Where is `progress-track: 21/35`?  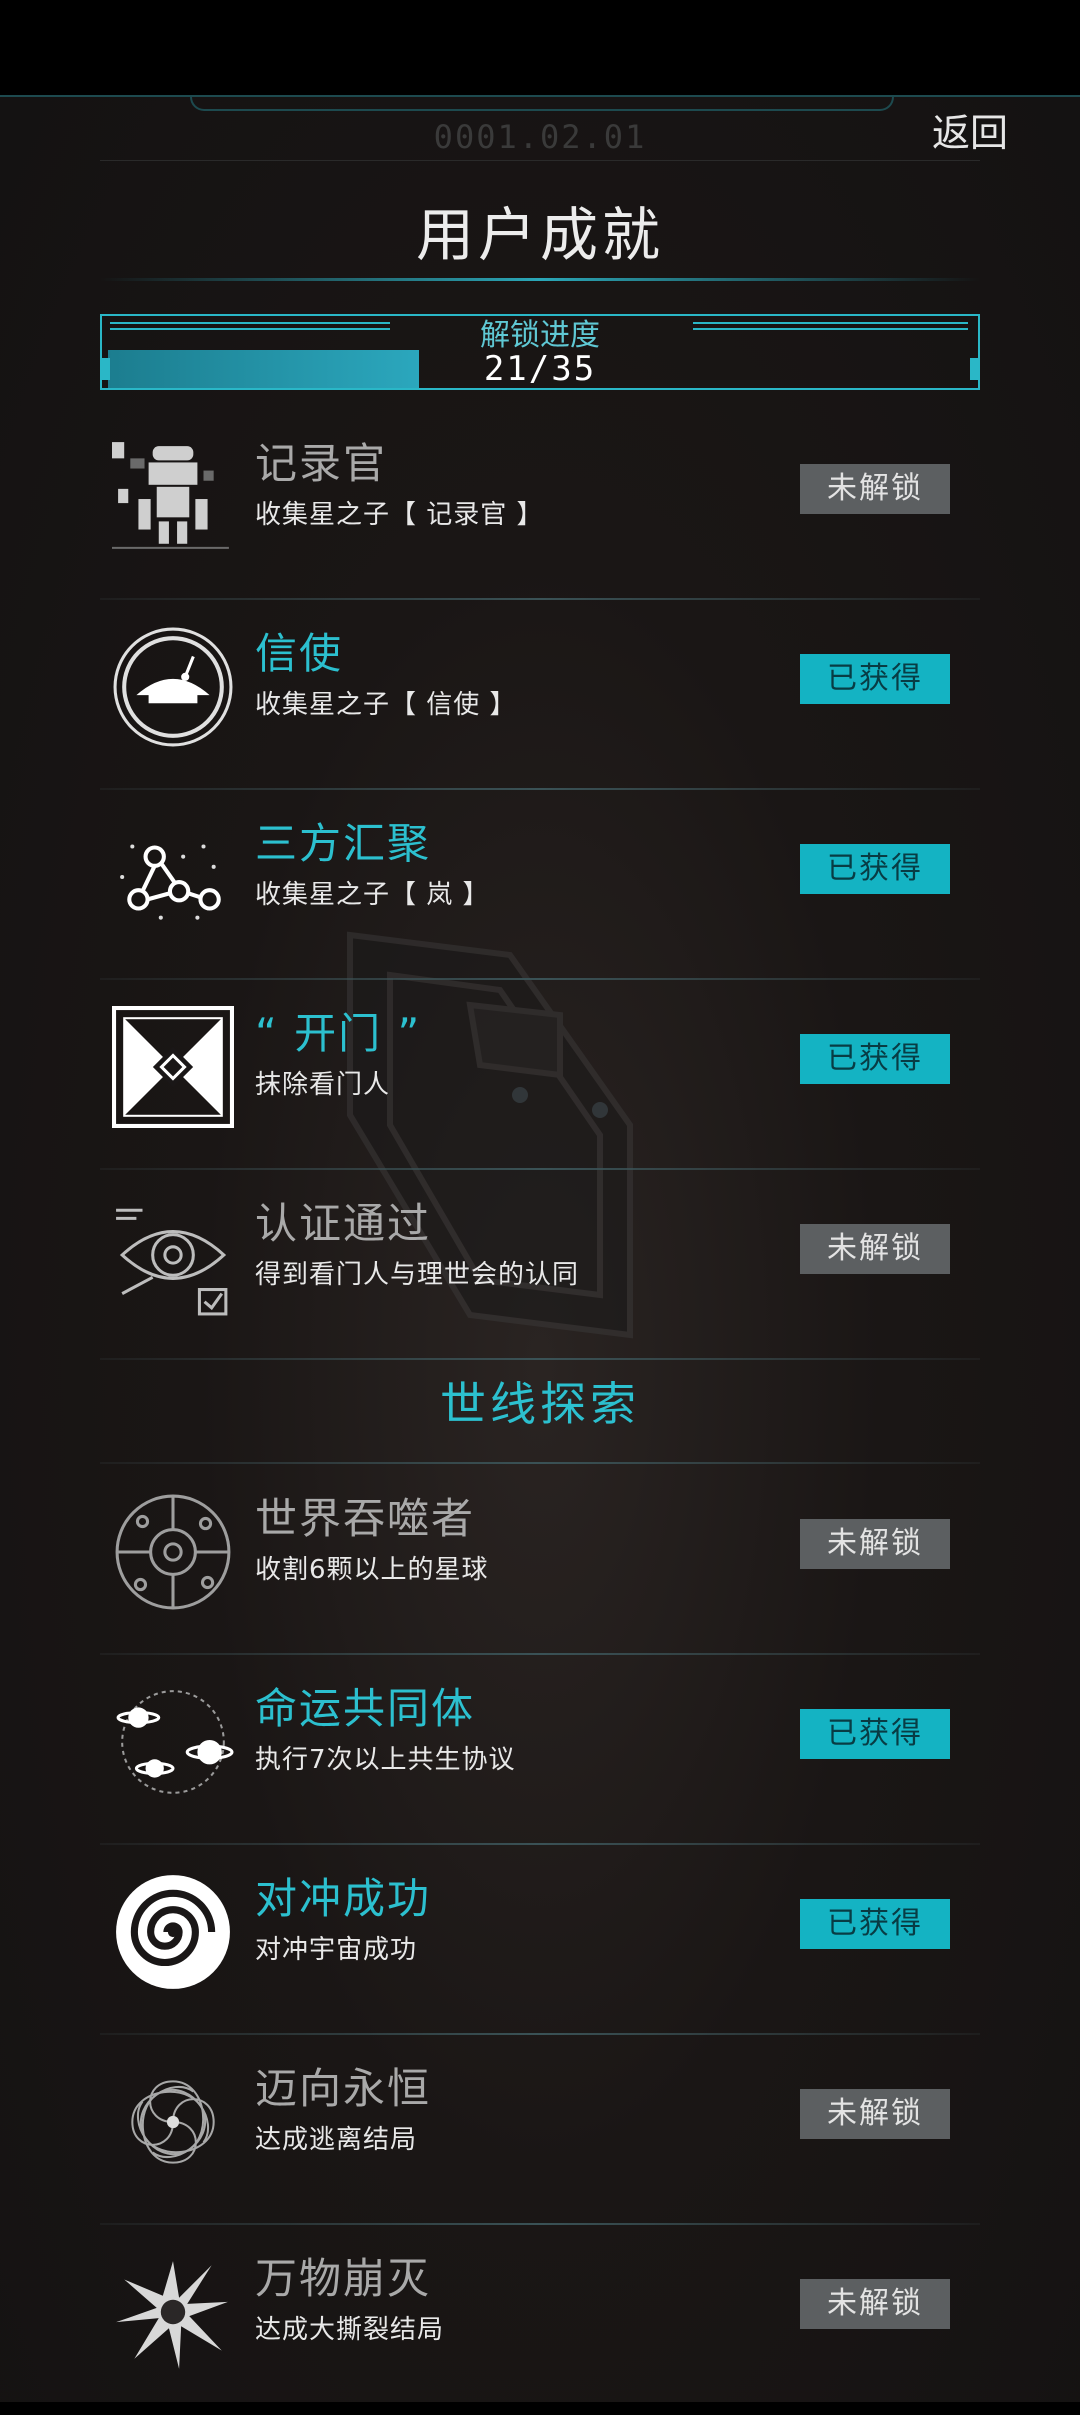 progress-track: 21/35 is located at coordinates (540, 369).